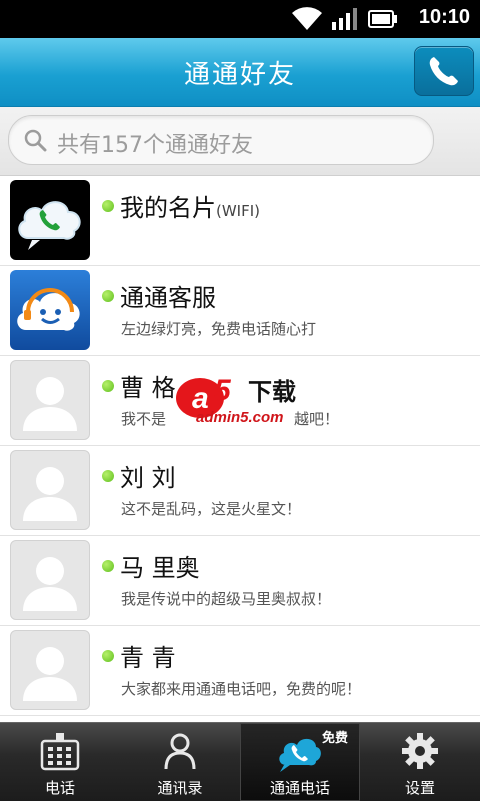  What do you see at coordinates (35, 140) in the screenshot?
I see `search-icon` at bounding box center [35, 140].